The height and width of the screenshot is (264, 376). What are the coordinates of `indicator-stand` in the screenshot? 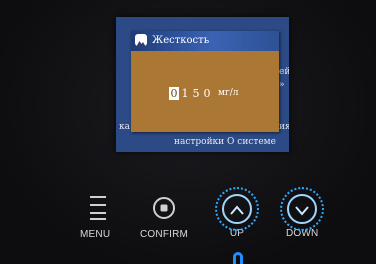 It's located at (238, 258).